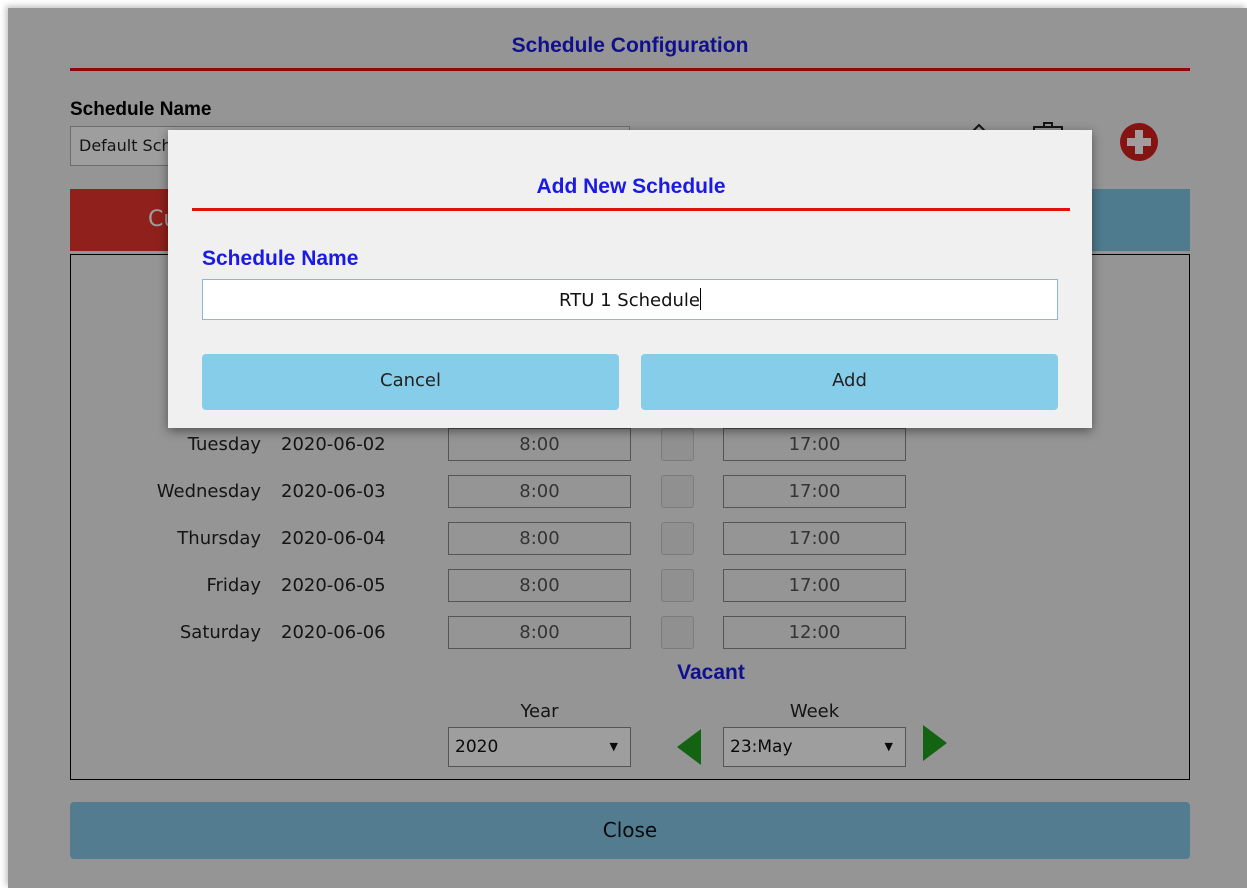  I want to click on cancel-button: Cancel, so click(410, 382).